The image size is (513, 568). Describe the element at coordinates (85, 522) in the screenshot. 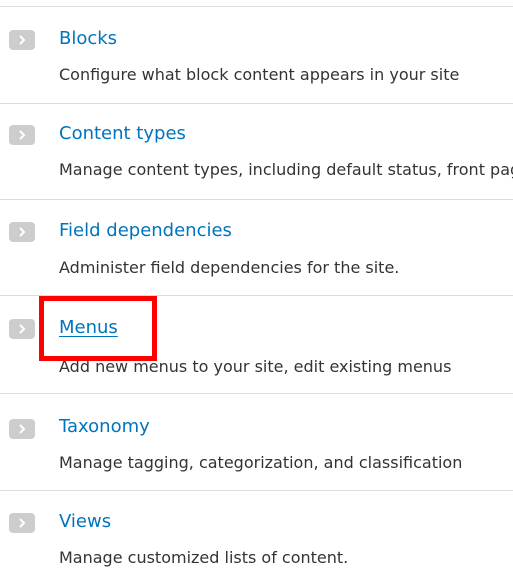

I see `views-link: Views` at that location.